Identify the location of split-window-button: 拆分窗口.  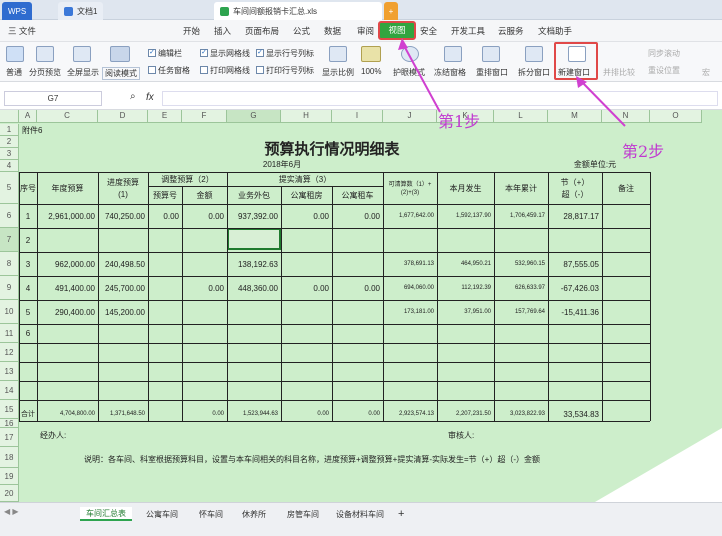
(534, 72).